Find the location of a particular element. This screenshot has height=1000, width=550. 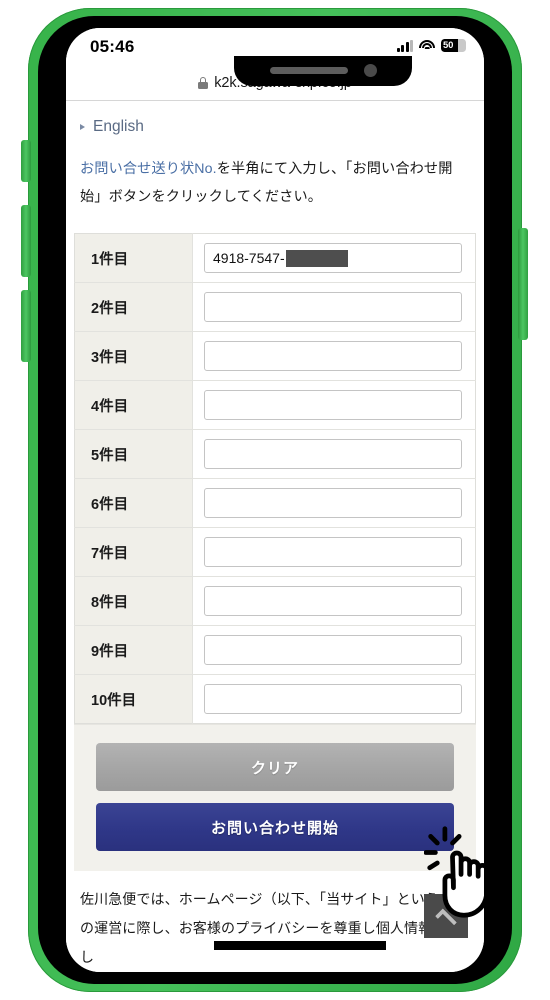

phone-notch is located at coordinates (323, 71).